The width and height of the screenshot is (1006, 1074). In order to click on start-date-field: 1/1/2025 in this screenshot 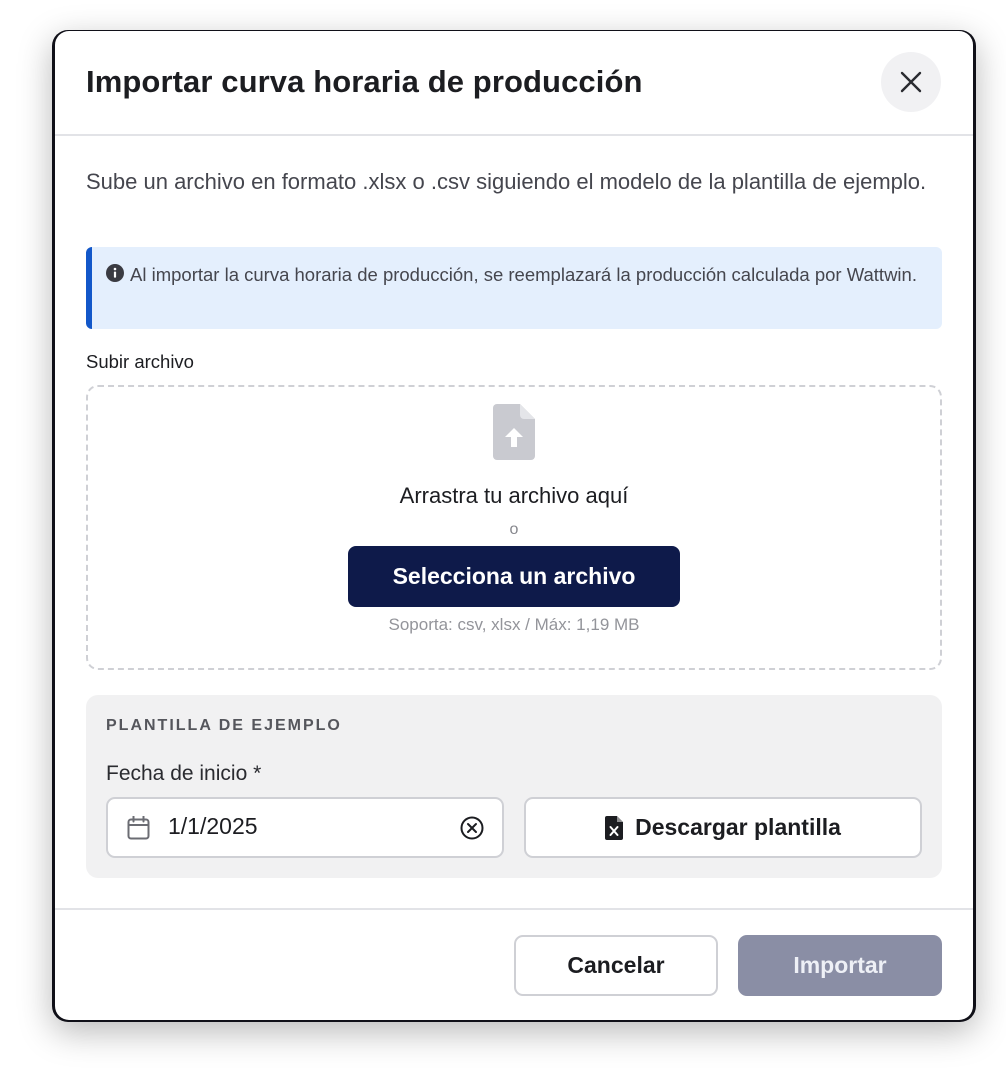, I will do `click(305, 827)`.